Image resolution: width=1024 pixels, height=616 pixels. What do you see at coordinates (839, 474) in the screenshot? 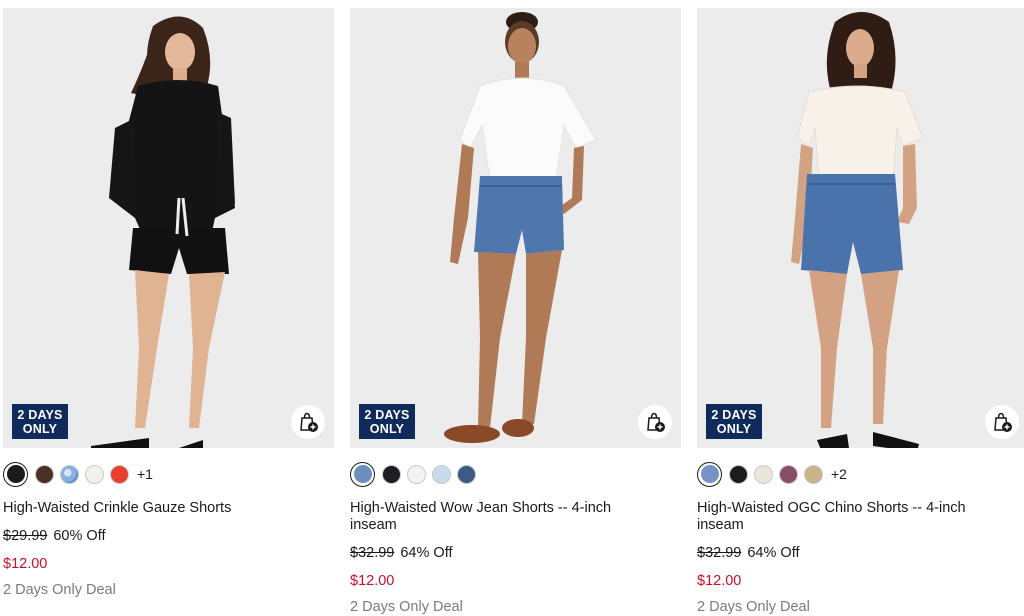
I see `more-colors-count: +2` at bounding box center [839, 474].